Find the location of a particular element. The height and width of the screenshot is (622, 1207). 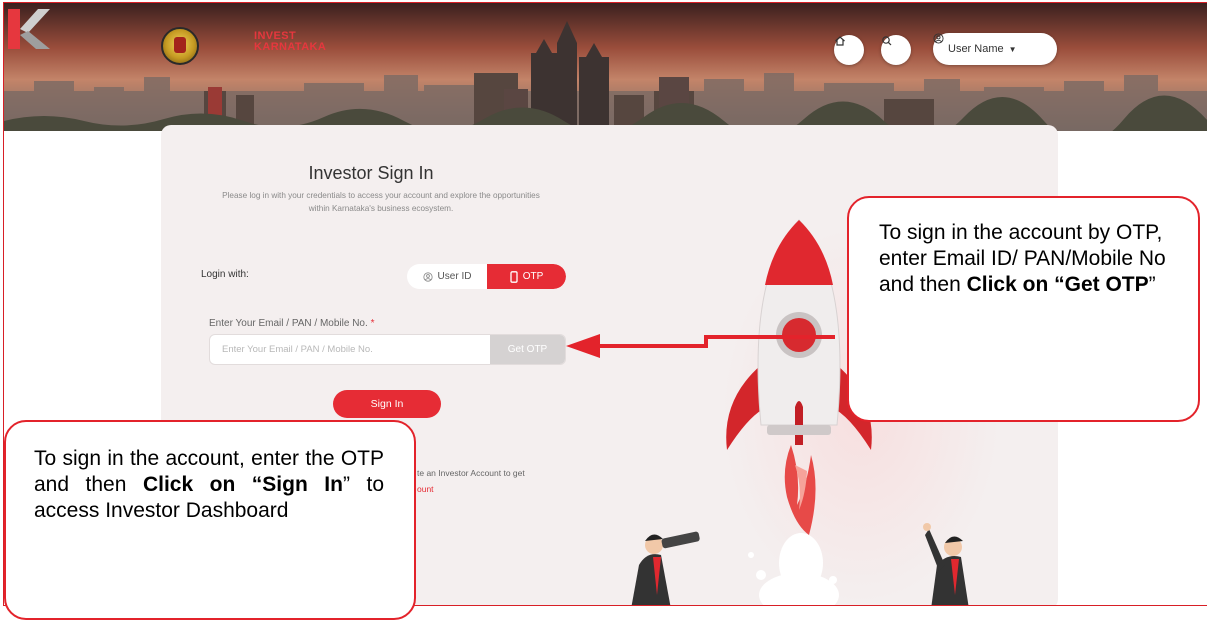

logo-text-karnataka: KARNATAKA is located at coordinates (290, 47).